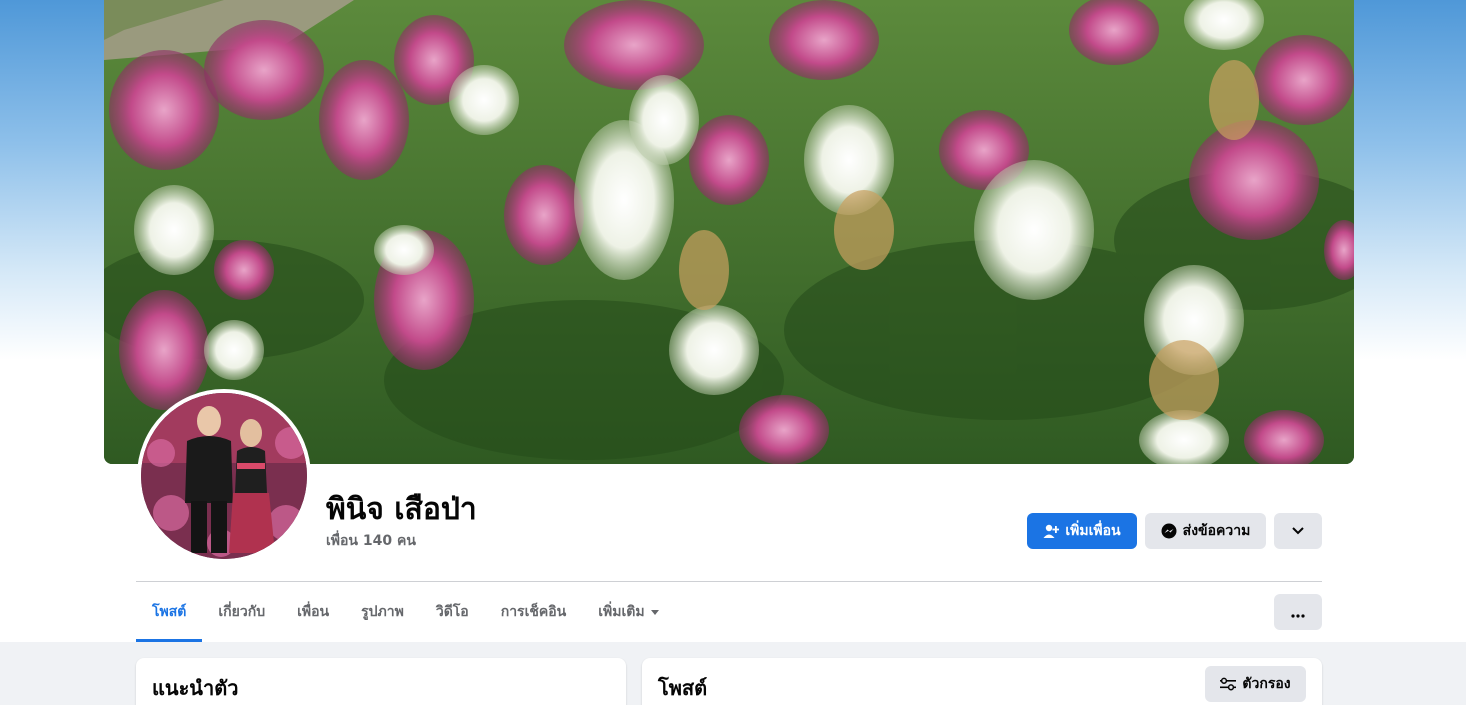 The image size is (1466, 705). What do you see at coordinates (1216, 531) in the screenshot?
I see `message-label: ส่งข้อความ` at bounding box center [1216, 531].